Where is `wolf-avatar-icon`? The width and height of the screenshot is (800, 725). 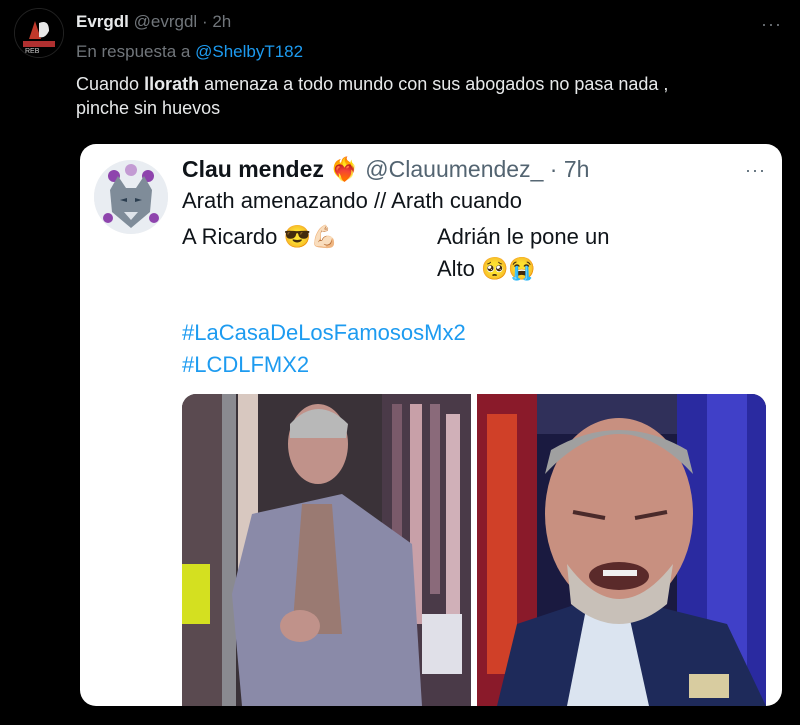 wolf-avatar-icon is located at coordinates (131, 197).